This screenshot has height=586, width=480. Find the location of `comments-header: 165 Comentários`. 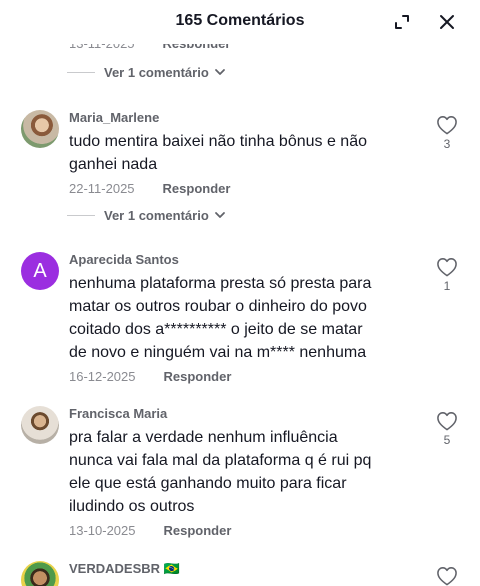

comments-header: 165 Comentários is located at coordinates (240, 22).